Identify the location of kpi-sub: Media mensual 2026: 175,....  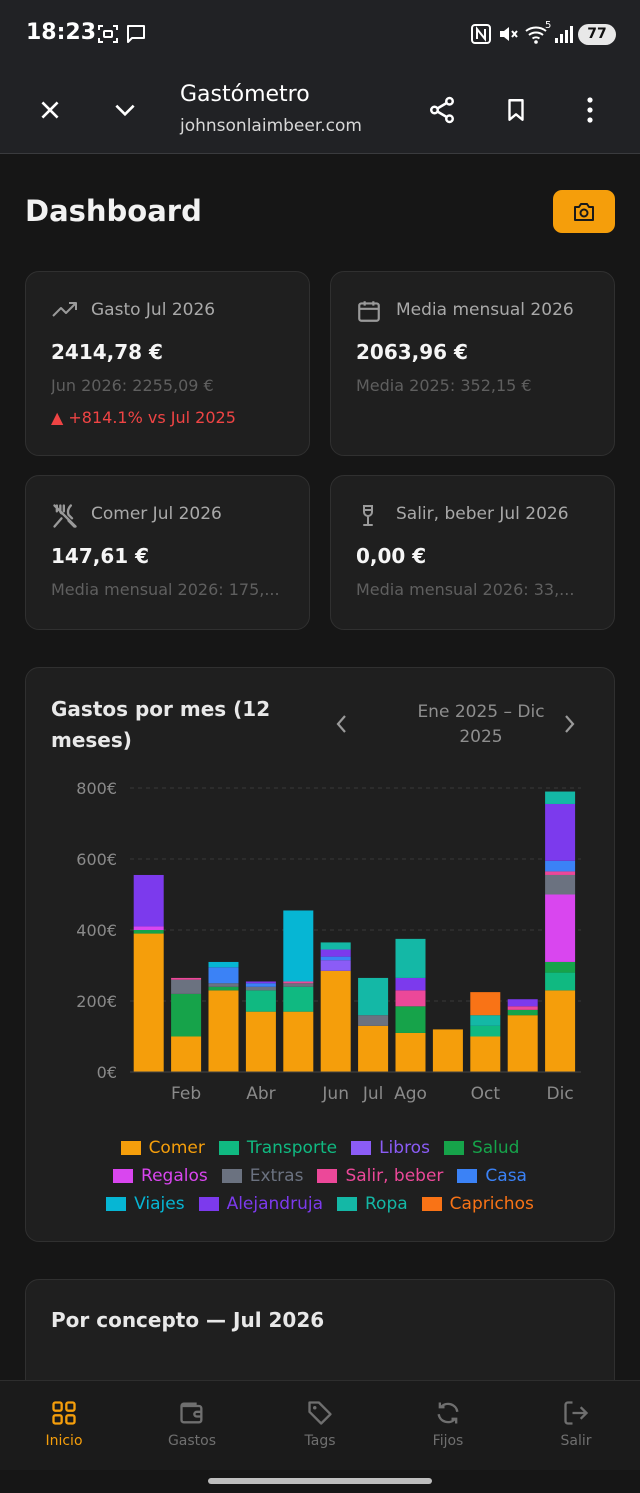
(165, 589).